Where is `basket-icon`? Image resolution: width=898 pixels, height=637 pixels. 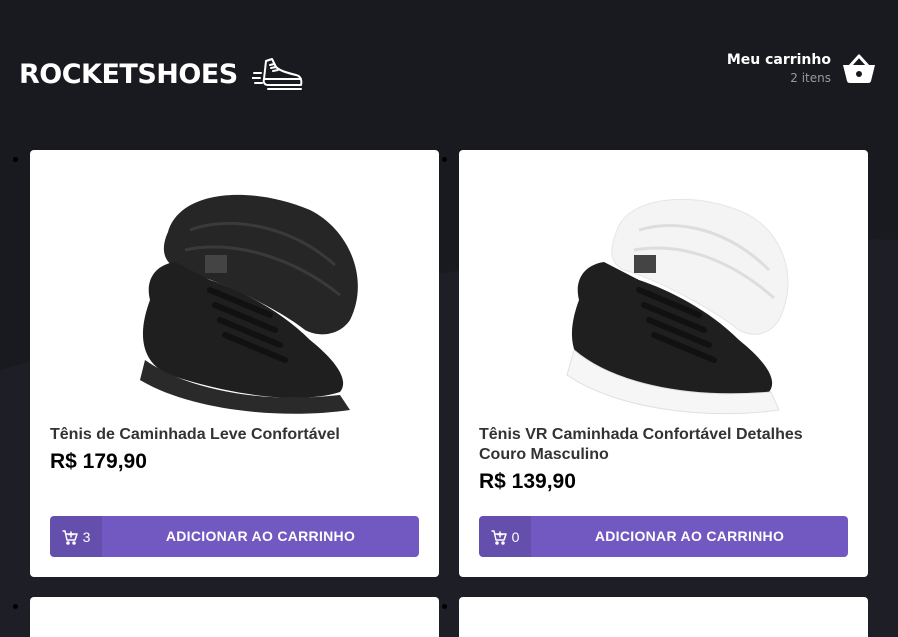 basket-icon is located at coordinates (859, 68).